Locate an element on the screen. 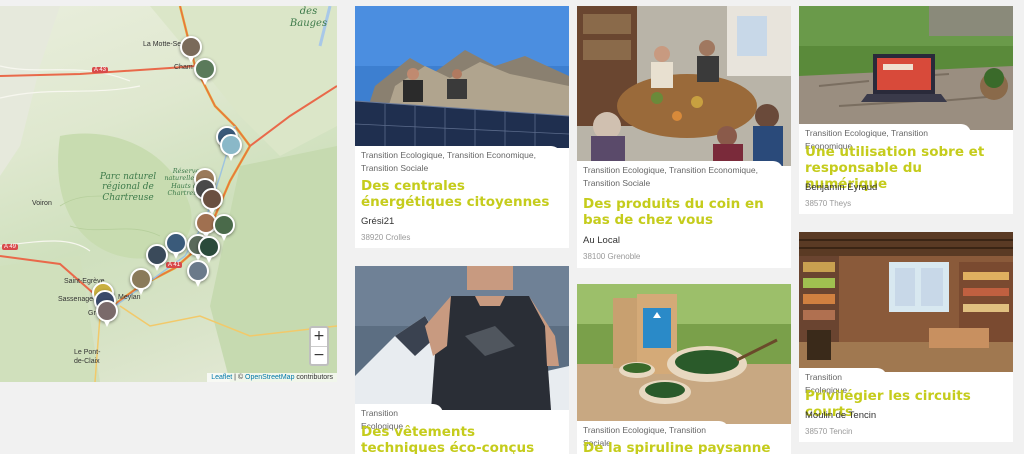 Image resolution: width=1024 pixels, height=454 pixels. card-organization: Benjamin Eyraud is located at coordinates (841, 187).